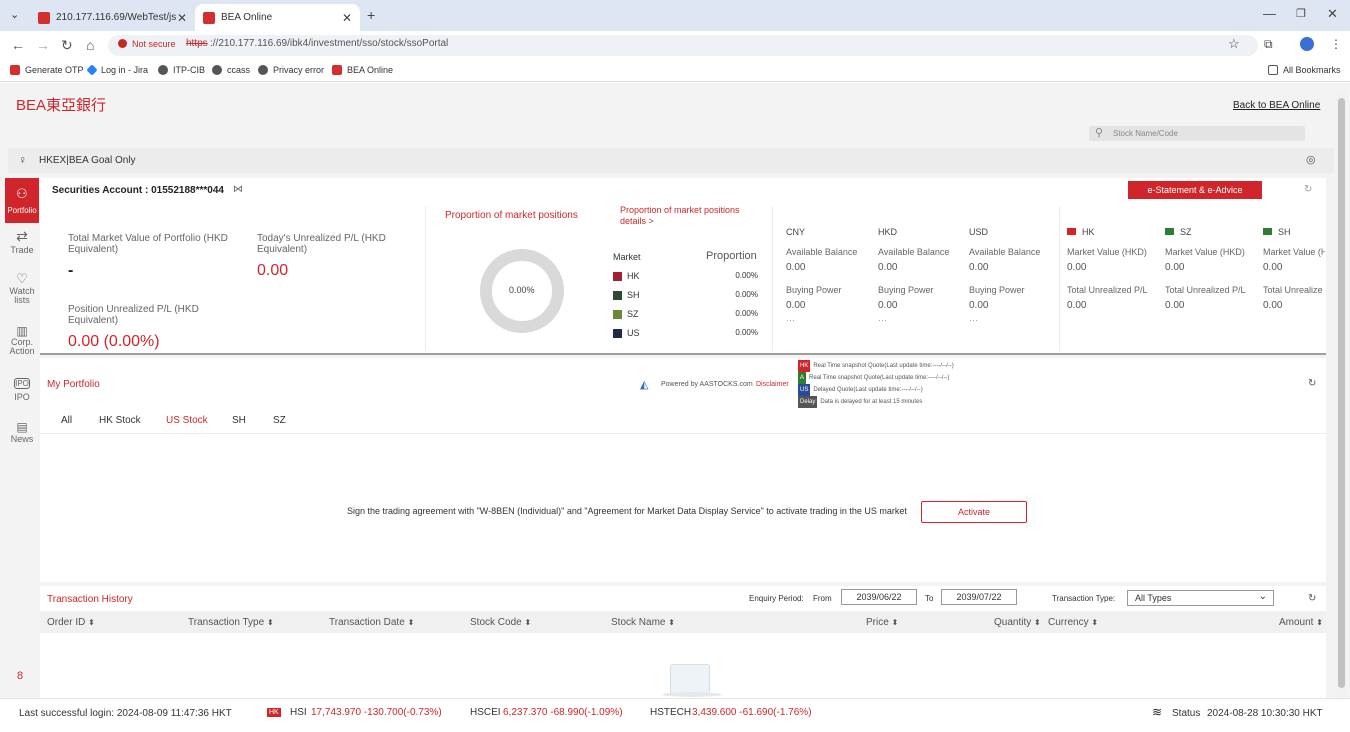 The width and height of the screenshot is (1350, 732). I want to click on col-quantity: Quantity ⬍, so click(1017, 622).